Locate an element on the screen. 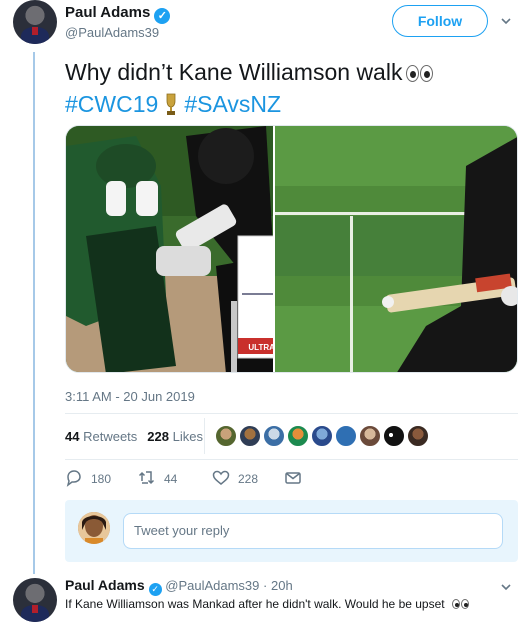  author-name-text: Paul Adams is located at coordinates (108, 12).